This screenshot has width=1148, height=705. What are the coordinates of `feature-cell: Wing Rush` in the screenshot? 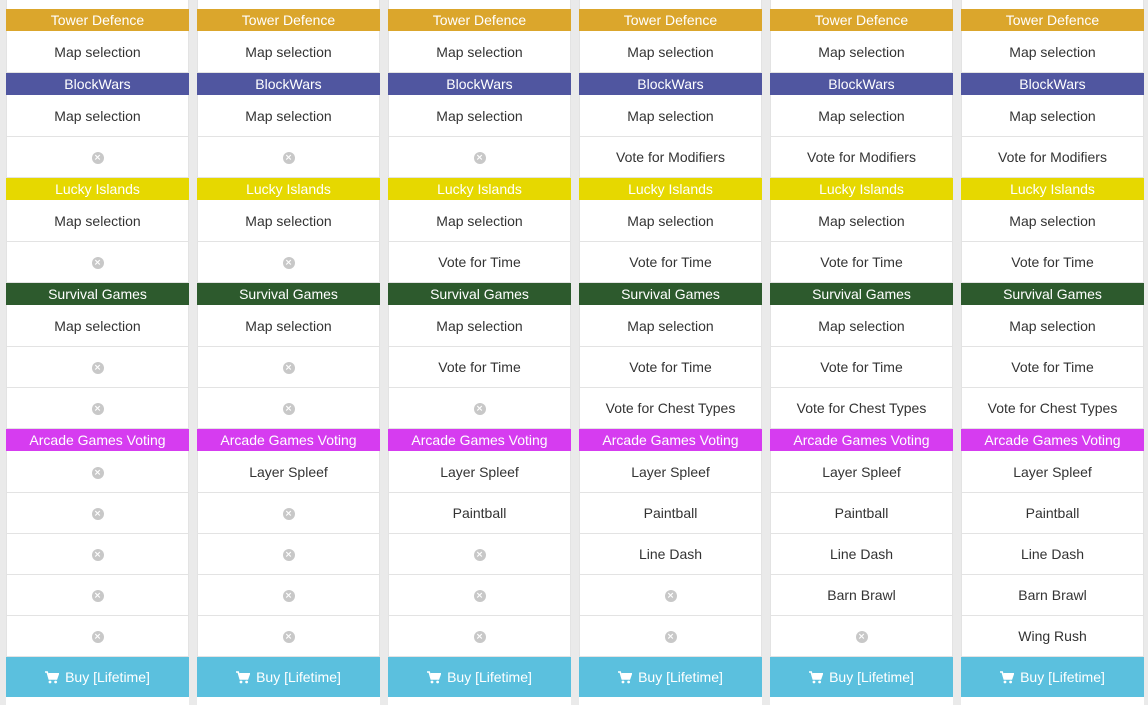 It's located at (1052, 636).